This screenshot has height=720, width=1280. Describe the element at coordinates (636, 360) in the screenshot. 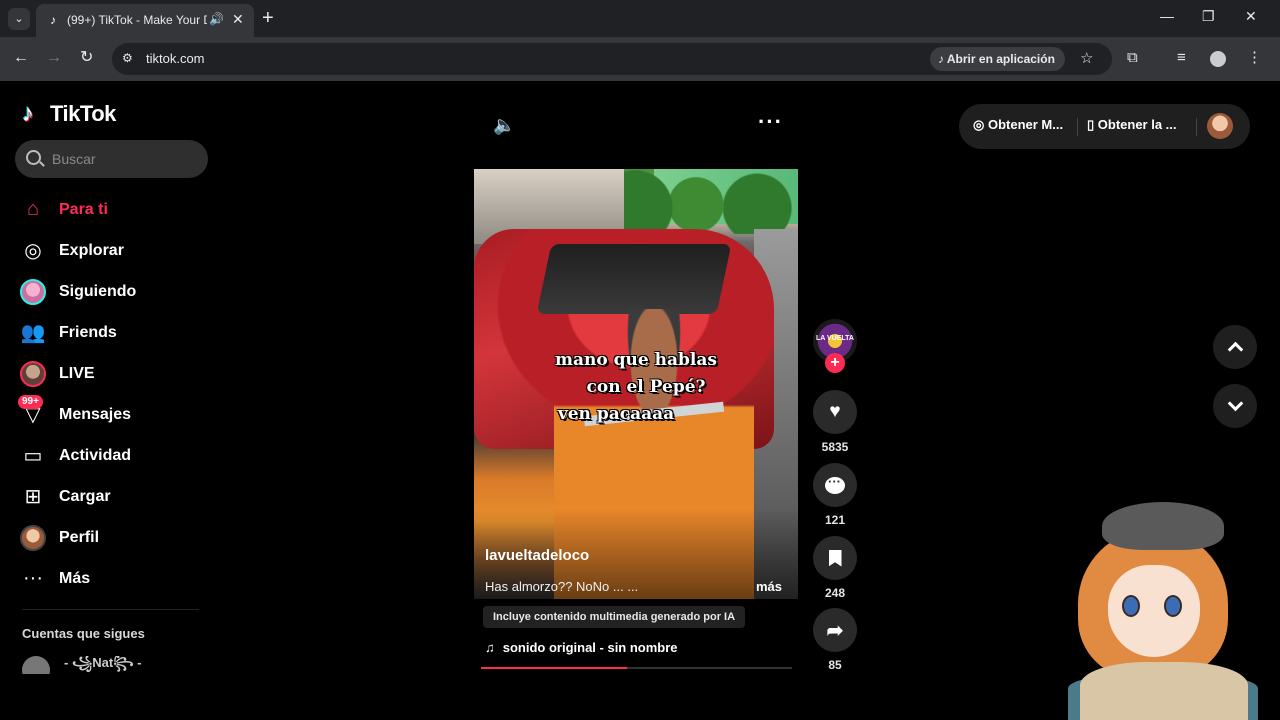

I see `caption-line: mano que hablas` at that location.